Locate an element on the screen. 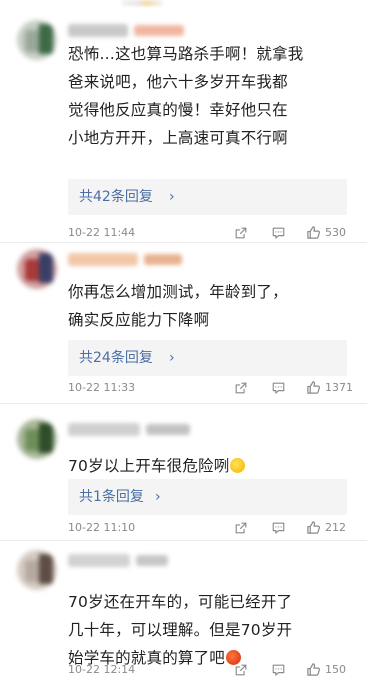  sweat-smile-emoji is located at coordinates (238, 465).